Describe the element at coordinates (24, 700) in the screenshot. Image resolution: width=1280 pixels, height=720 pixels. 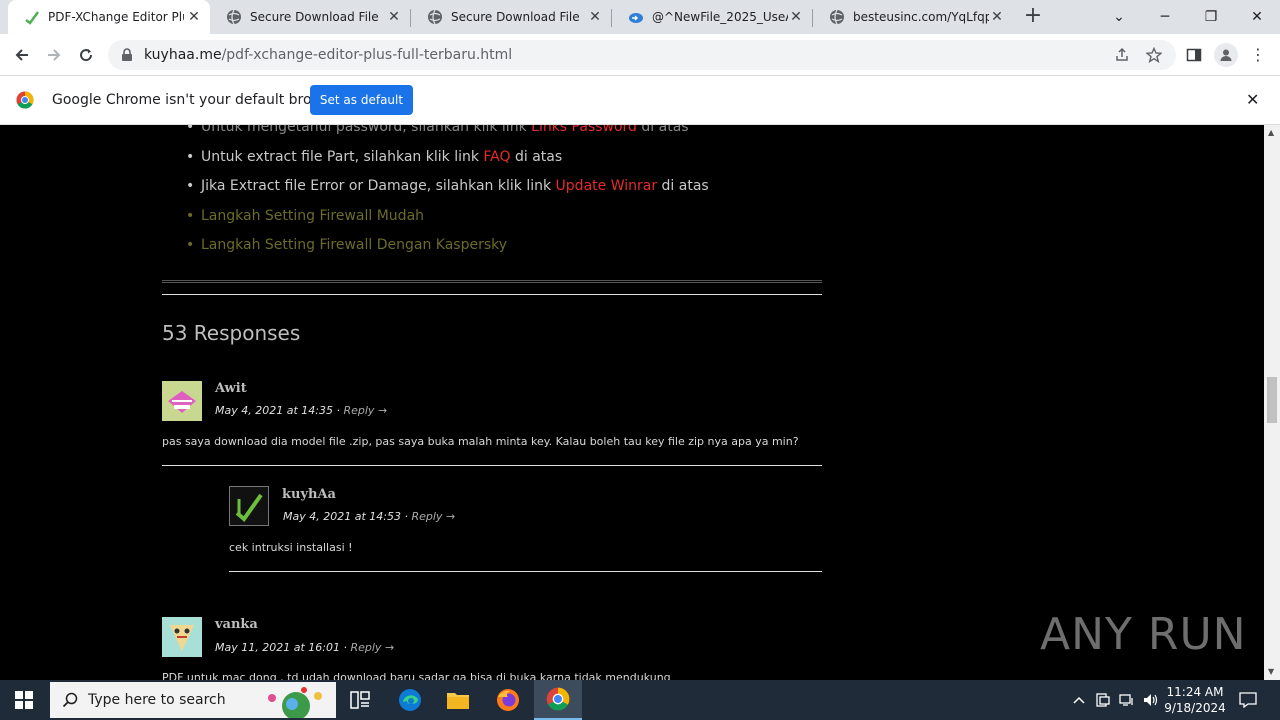
I see `start-button` at that location.